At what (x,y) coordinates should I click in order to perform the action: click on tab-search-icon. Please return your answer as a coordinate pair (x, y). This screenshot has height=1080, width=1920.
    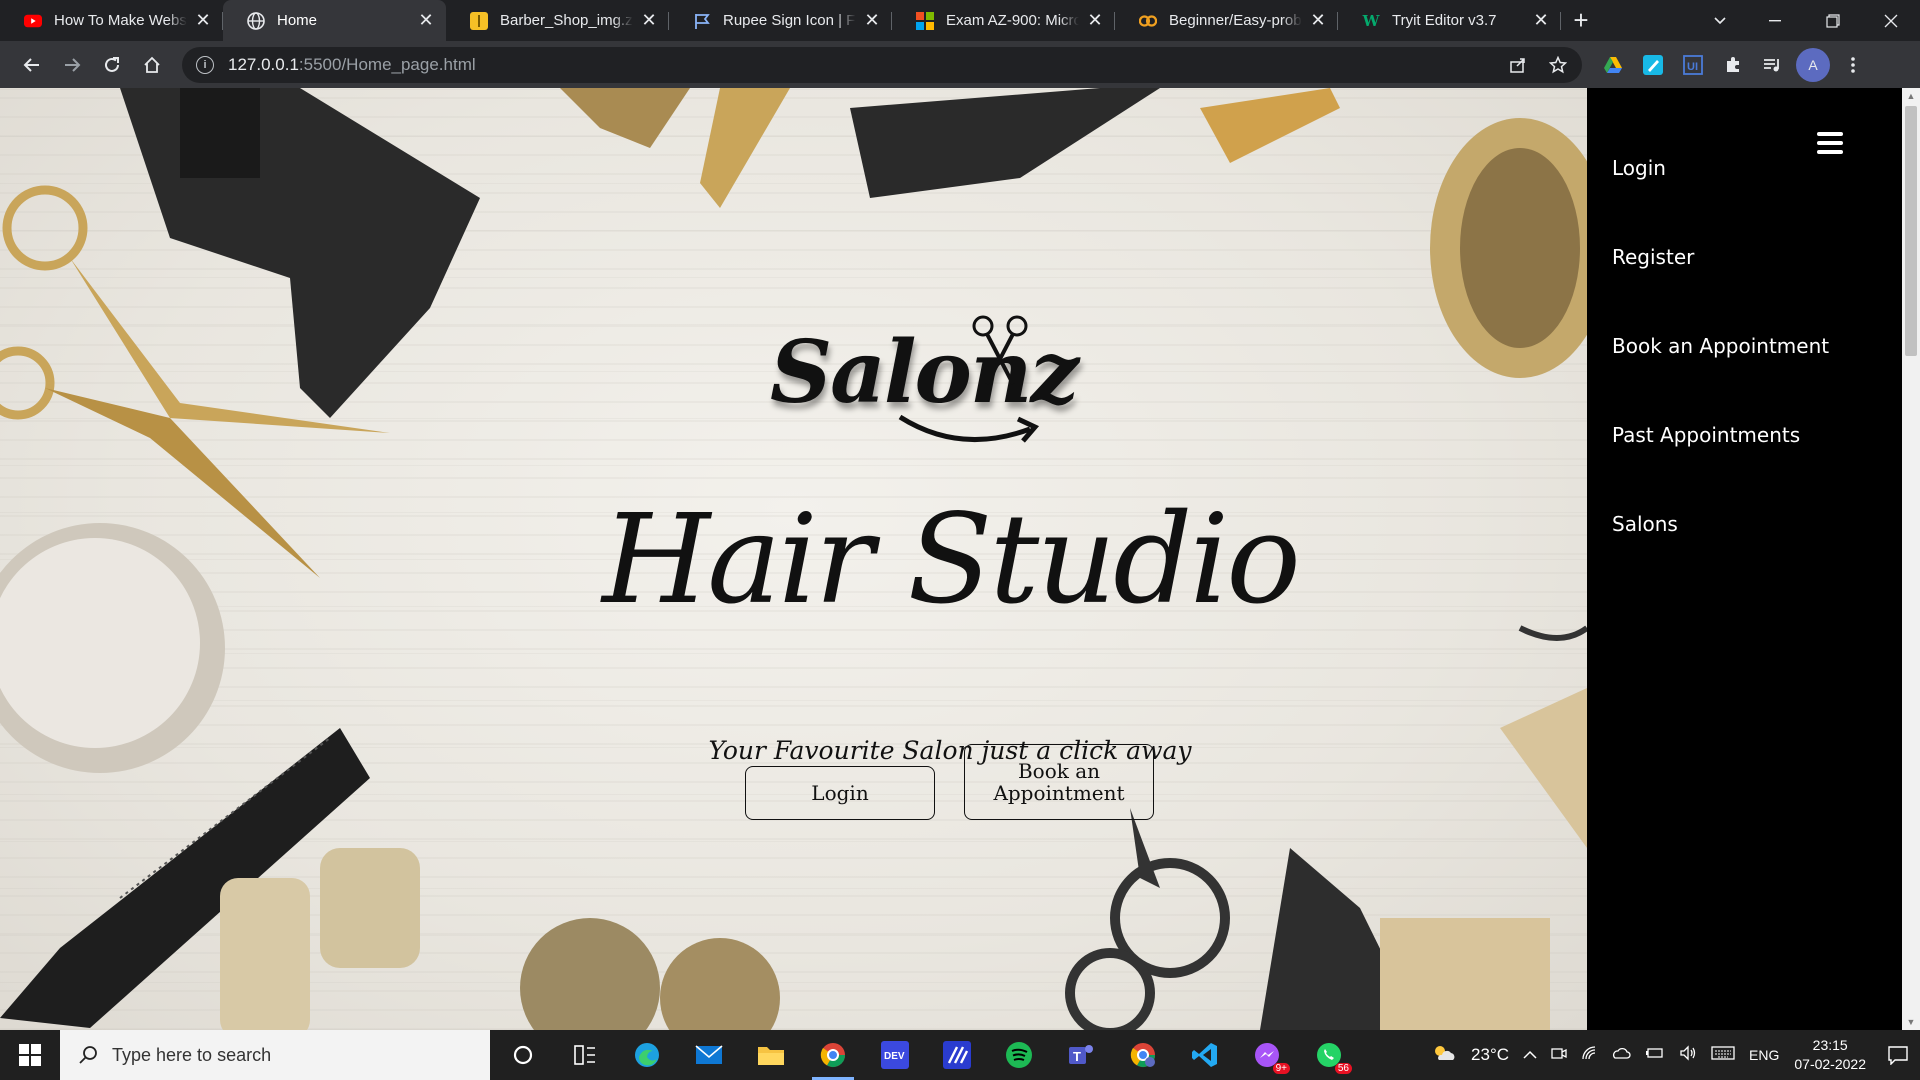
    Looking at the image, I should click on (1720, 20).